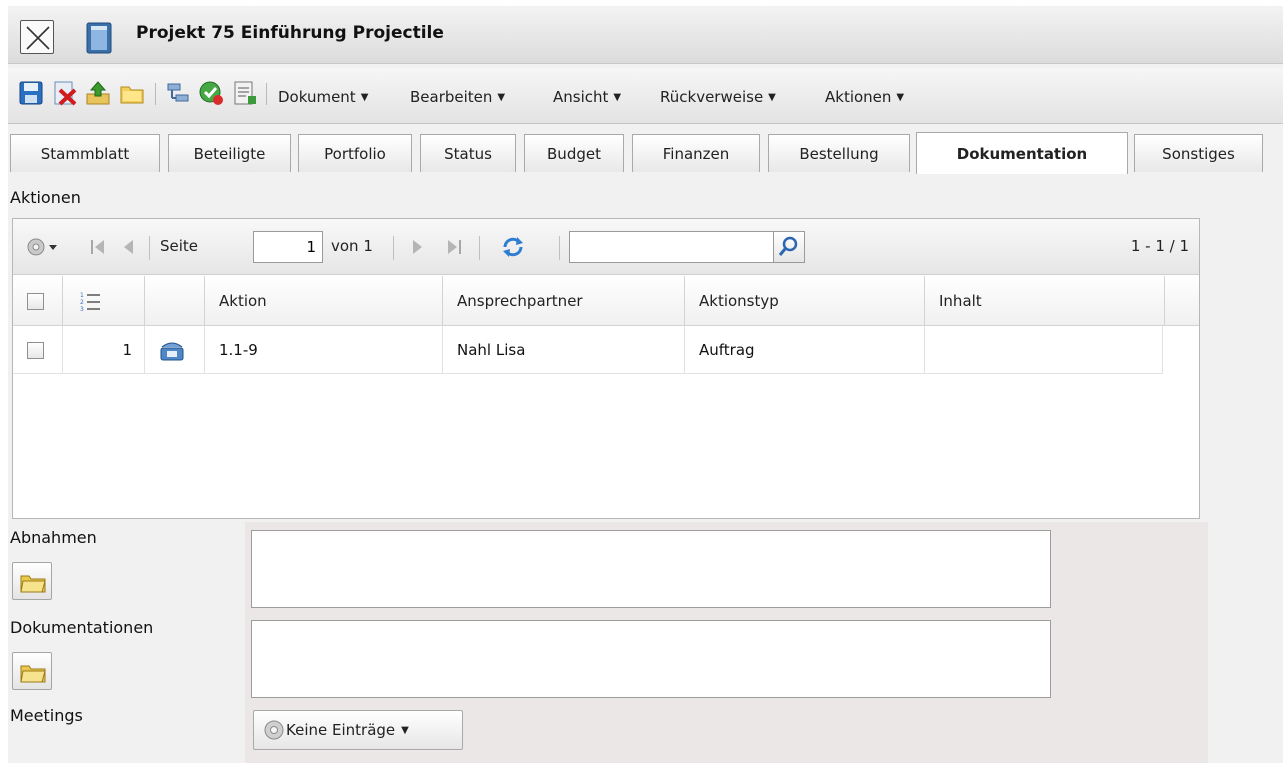  Describe the element at coordinates (564, 301) in the screenshot. I see `column-header-ansprechpartner: Ansprechpartner` at that location.